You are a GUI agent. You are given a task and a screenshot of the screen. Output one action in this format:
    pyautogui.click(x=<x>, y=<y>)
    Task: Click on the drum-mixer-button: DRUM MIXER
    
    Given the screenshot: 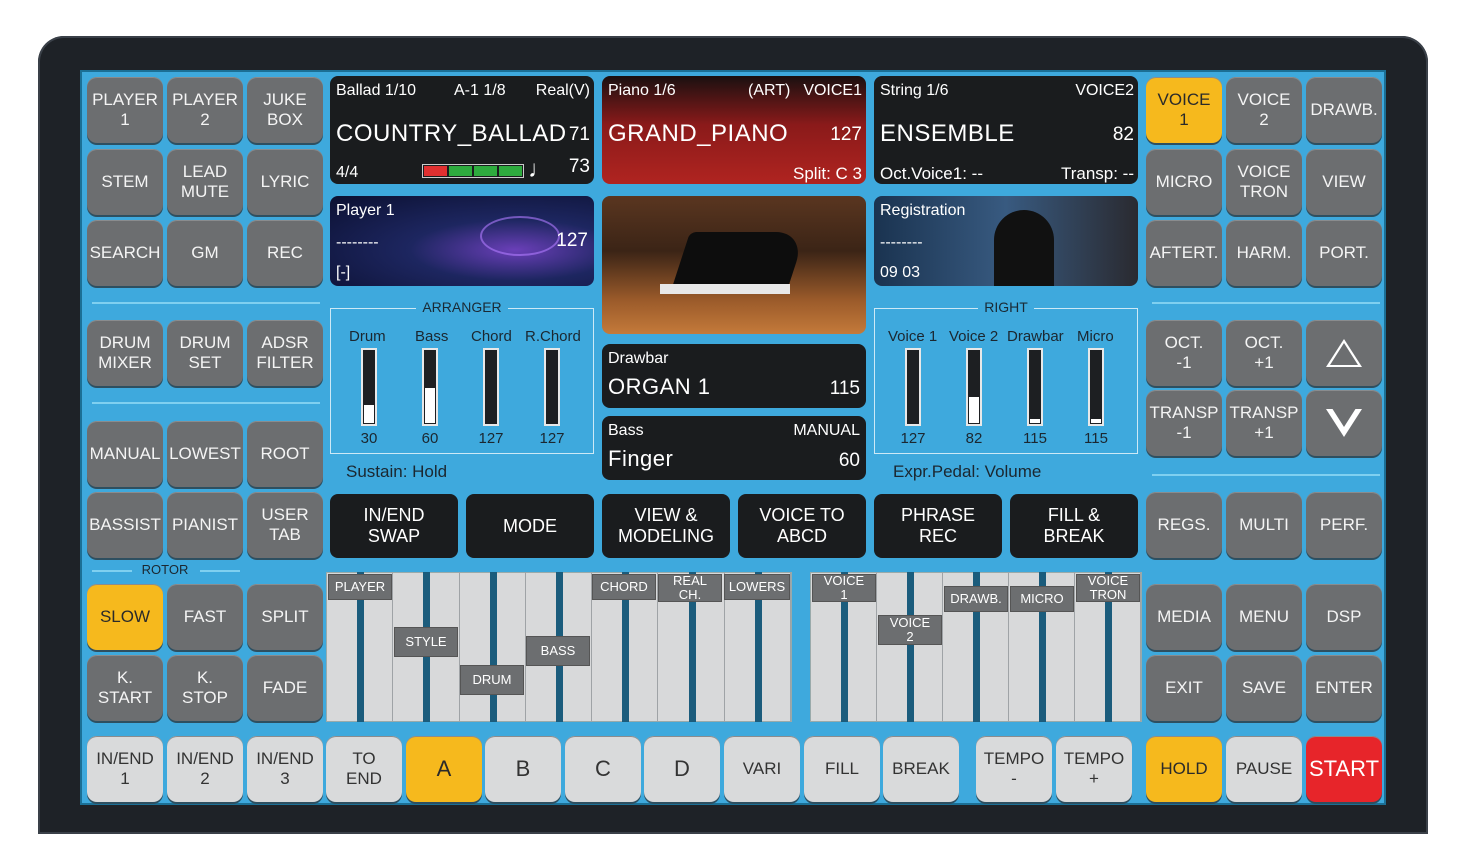 What is the action you would take?
    pyautogui.click(x=125, y=353)
    